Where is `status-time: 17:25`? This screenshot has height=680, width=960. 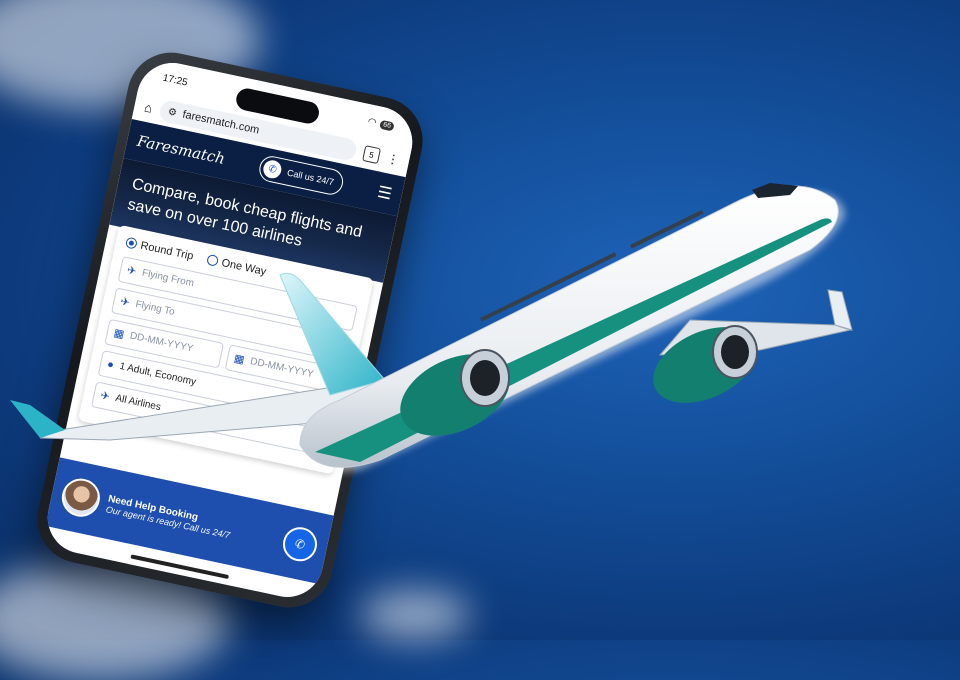 status-time: 17:25 is located at coordinates (175, 80).